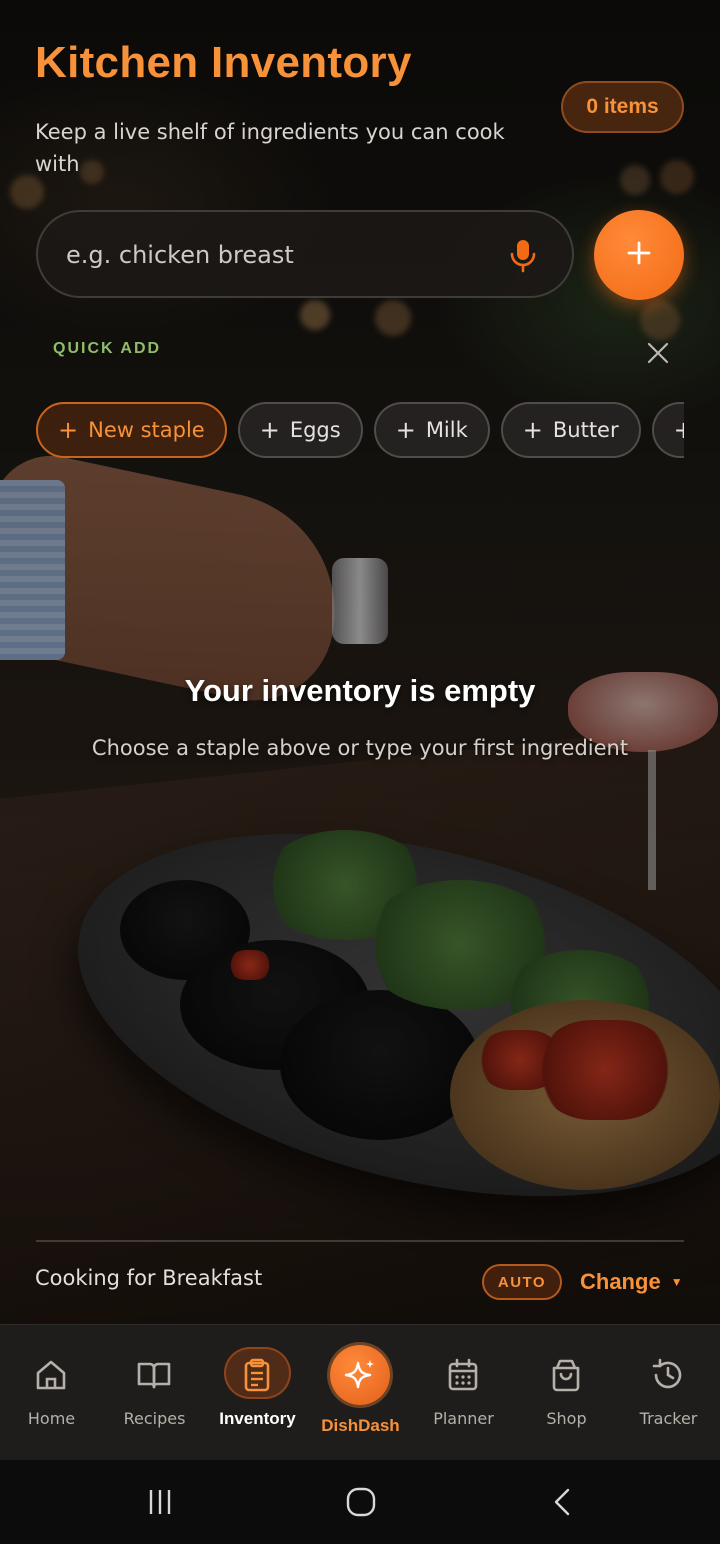 This screenshot has height=1544, width=720. What do you see at coordinates (160, 1502) in the screenshot?
I see `recent-apps-icon` at bounding box center [160, 1502].